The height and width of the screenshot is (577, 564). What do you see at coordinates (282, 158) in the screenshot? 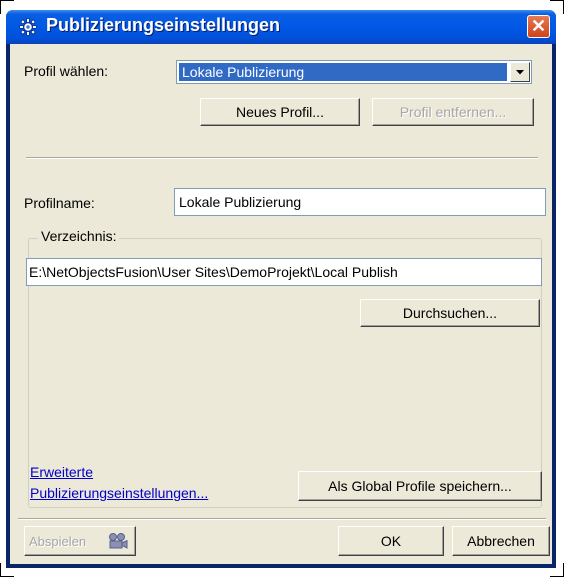
I see `separator` at bounding box center [282, 158].